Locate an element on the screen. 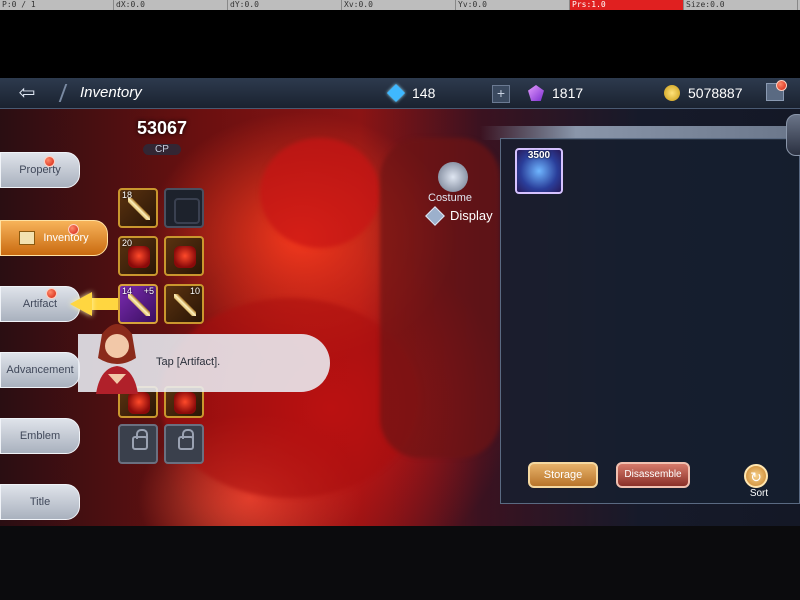  debug-xv: Xv:0.0 is located at coordinates (399, 5).